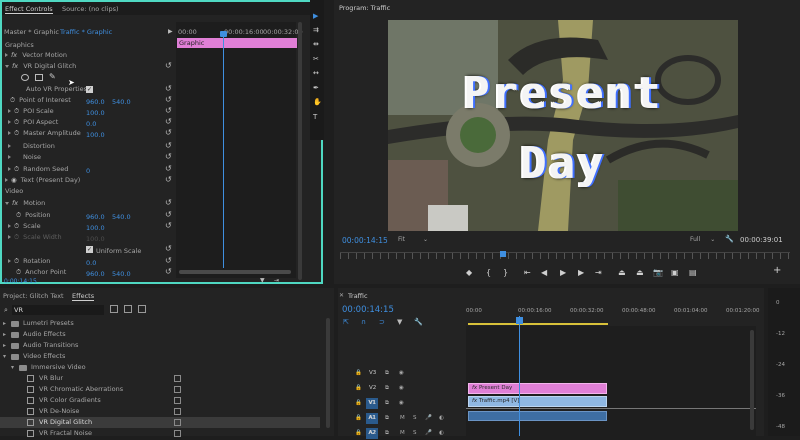 This screenshot has height=440, width=800. What do you see at coordinates (4, 345) in the screenshot?
I see `chevron-right-icon: ▸` at bounding box center [4, 345].